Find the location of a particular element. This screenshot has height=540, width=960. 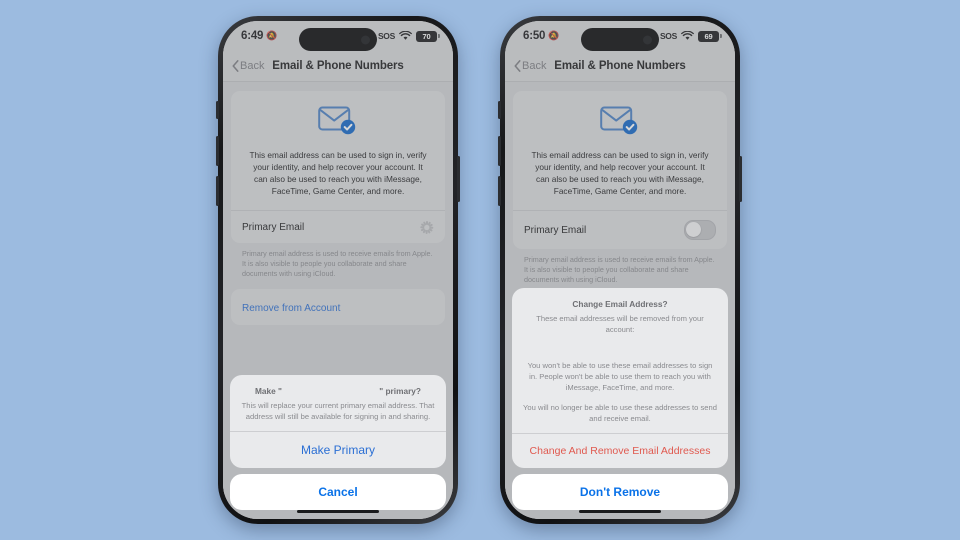

action-sheet-title-right: Change Email Address? is located at coordinates (620, 304).